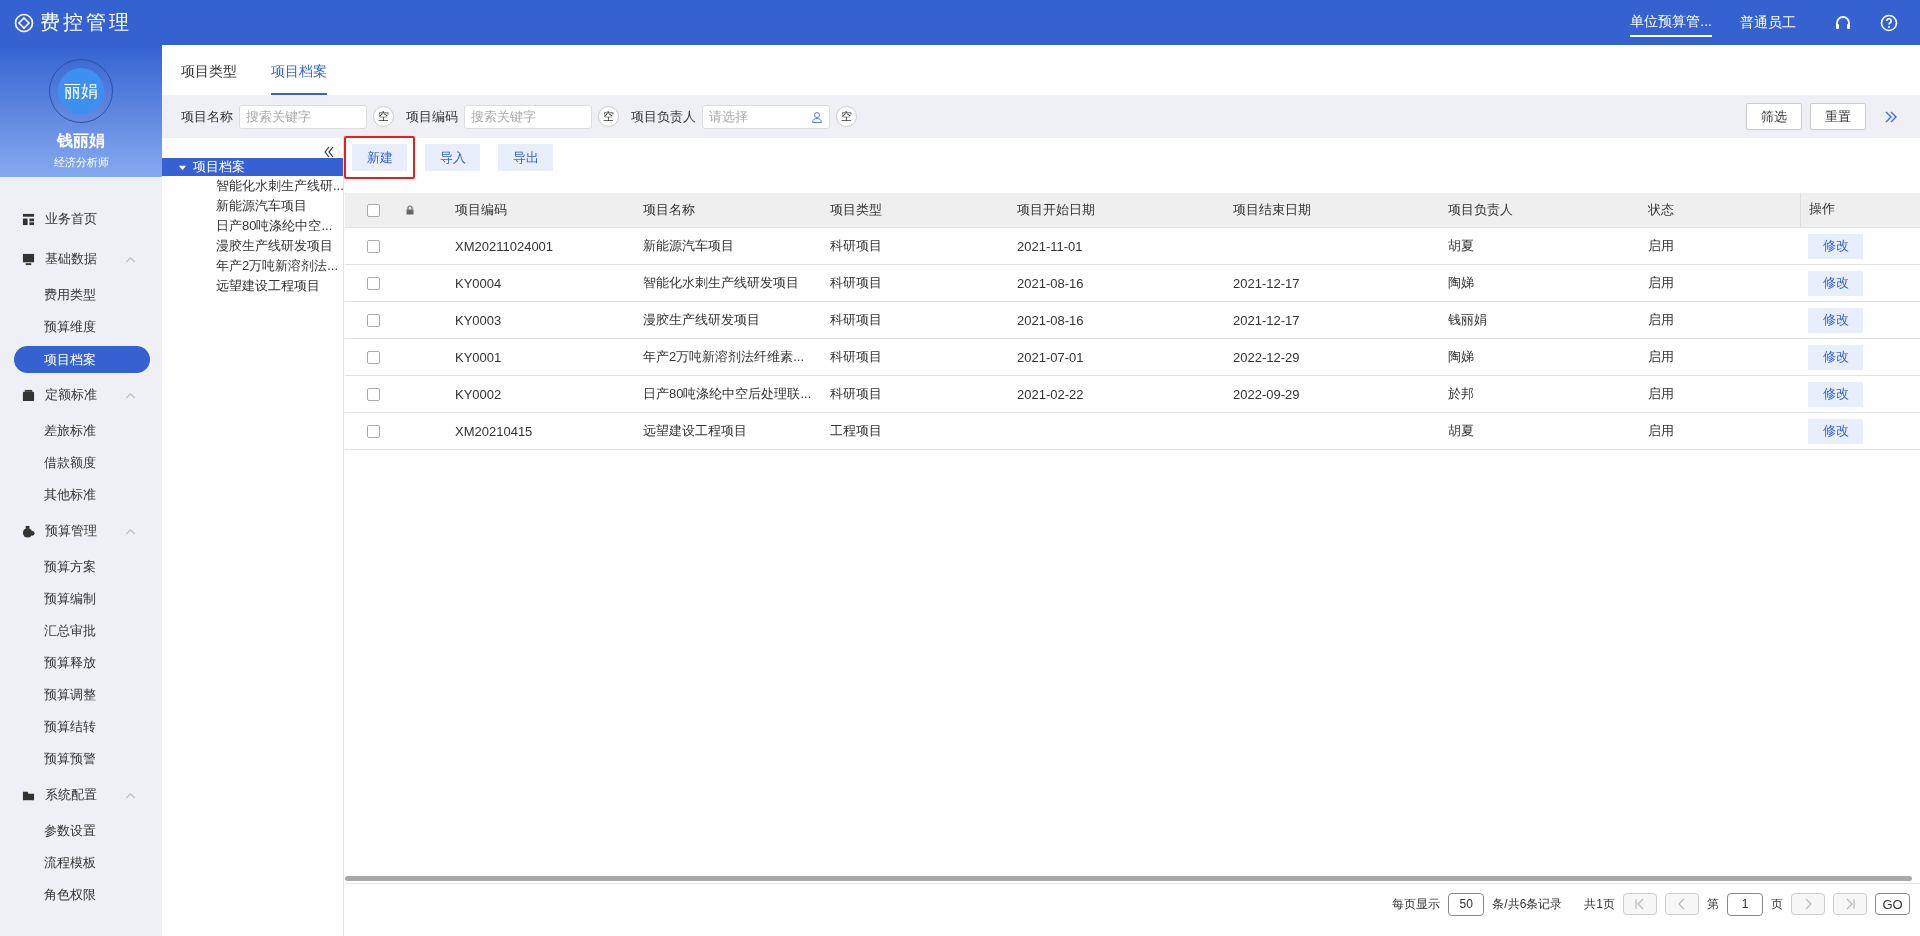 The image size is (1920, 936). I want to click on sidebar-item: 预算管理, so click(71, 531).